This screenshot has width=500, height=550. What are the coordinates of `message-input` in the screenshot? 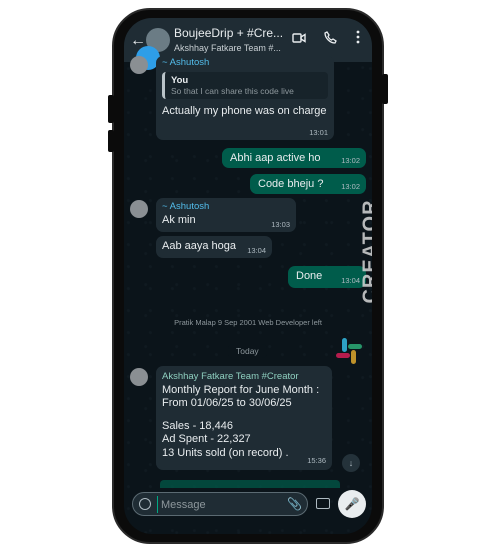 It's located at (217, 504).